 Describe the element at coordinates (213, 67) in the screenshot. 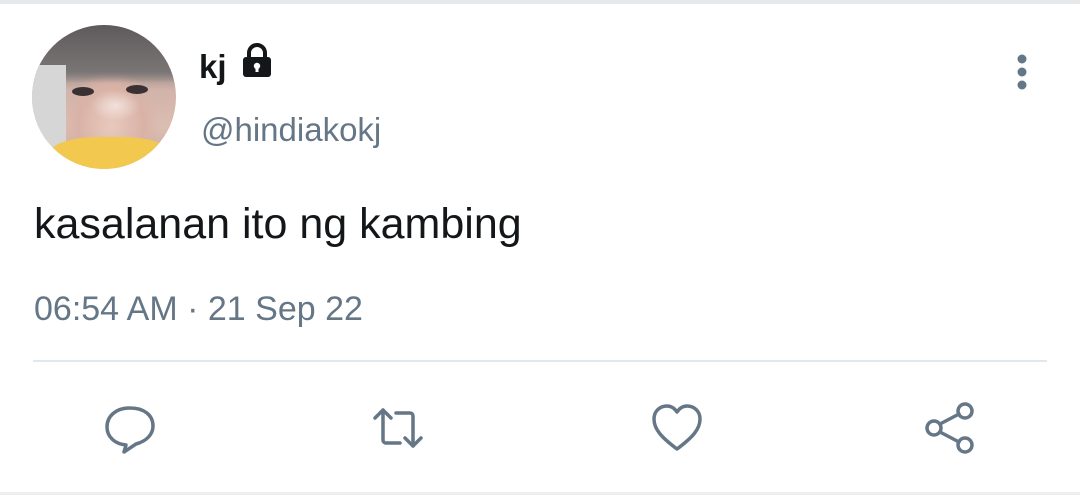

I see `display-name: kj` at that location.